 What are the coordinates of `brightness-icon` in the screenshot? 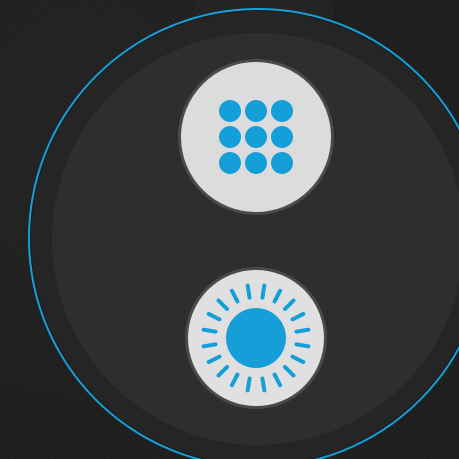 It's located at (256, 338).